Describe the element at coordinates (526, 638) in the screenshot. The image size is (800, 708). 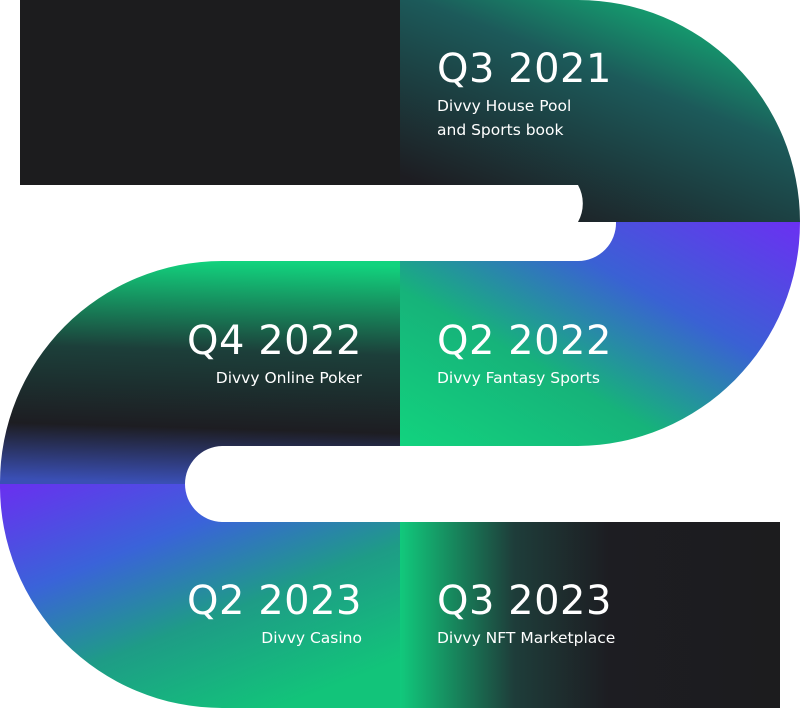
I see `milestone-desc-line: Divvy NFT Marketplace` at that location.